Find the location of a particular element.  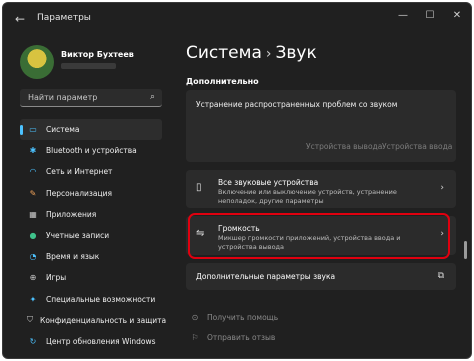

sidebar-item-accounts: ● Учетные записи is located at coordinates (91, 235).